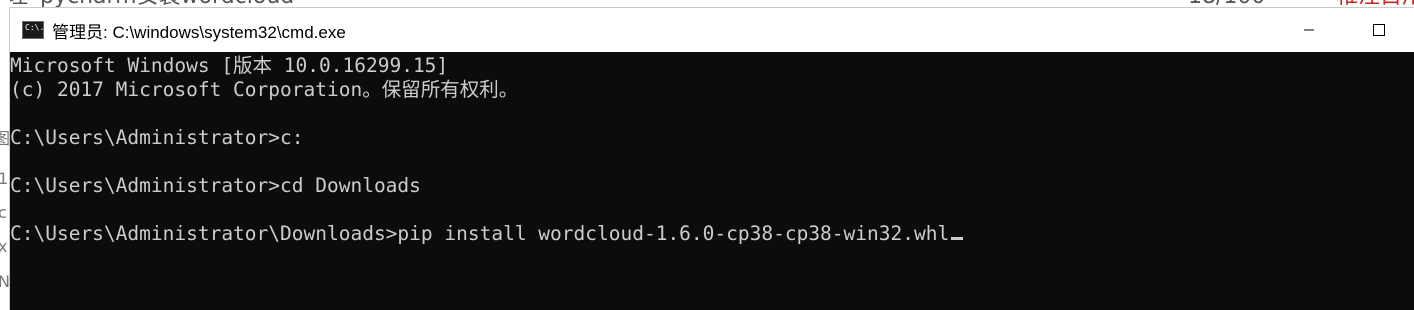  I want to click on console-line: Microsoft Windows [版本 10.0.16299.15], so click(229, 65).